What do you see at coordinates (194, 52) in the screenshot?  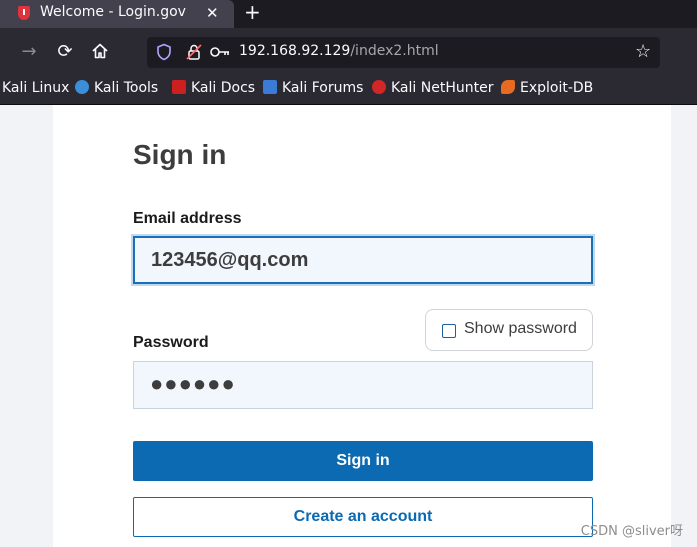 I see `insecure-lock-icon` at bounding box center [194, 52].